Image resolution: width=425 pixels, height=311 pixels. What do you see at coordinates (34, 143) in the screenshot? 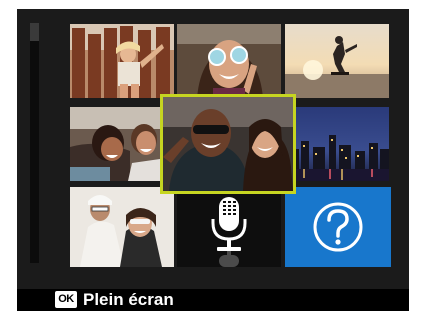
I see `scrollbar` at bounding box center [34, 143].